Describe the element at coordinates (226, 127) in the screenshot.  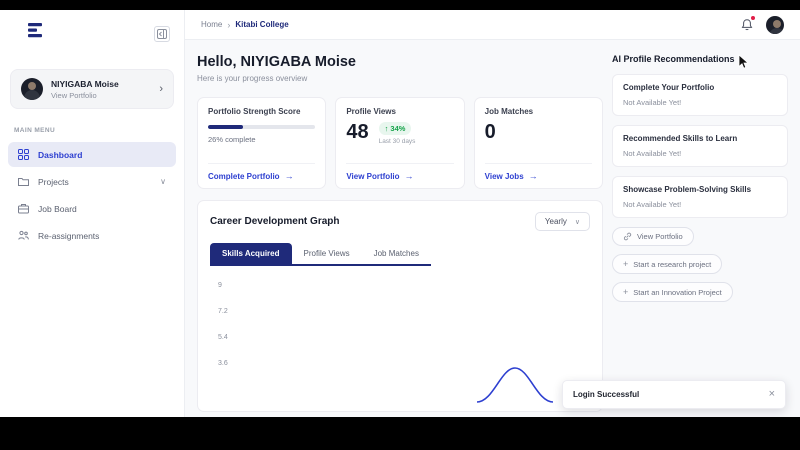
I see `portfolio-progress-fill` at that location.